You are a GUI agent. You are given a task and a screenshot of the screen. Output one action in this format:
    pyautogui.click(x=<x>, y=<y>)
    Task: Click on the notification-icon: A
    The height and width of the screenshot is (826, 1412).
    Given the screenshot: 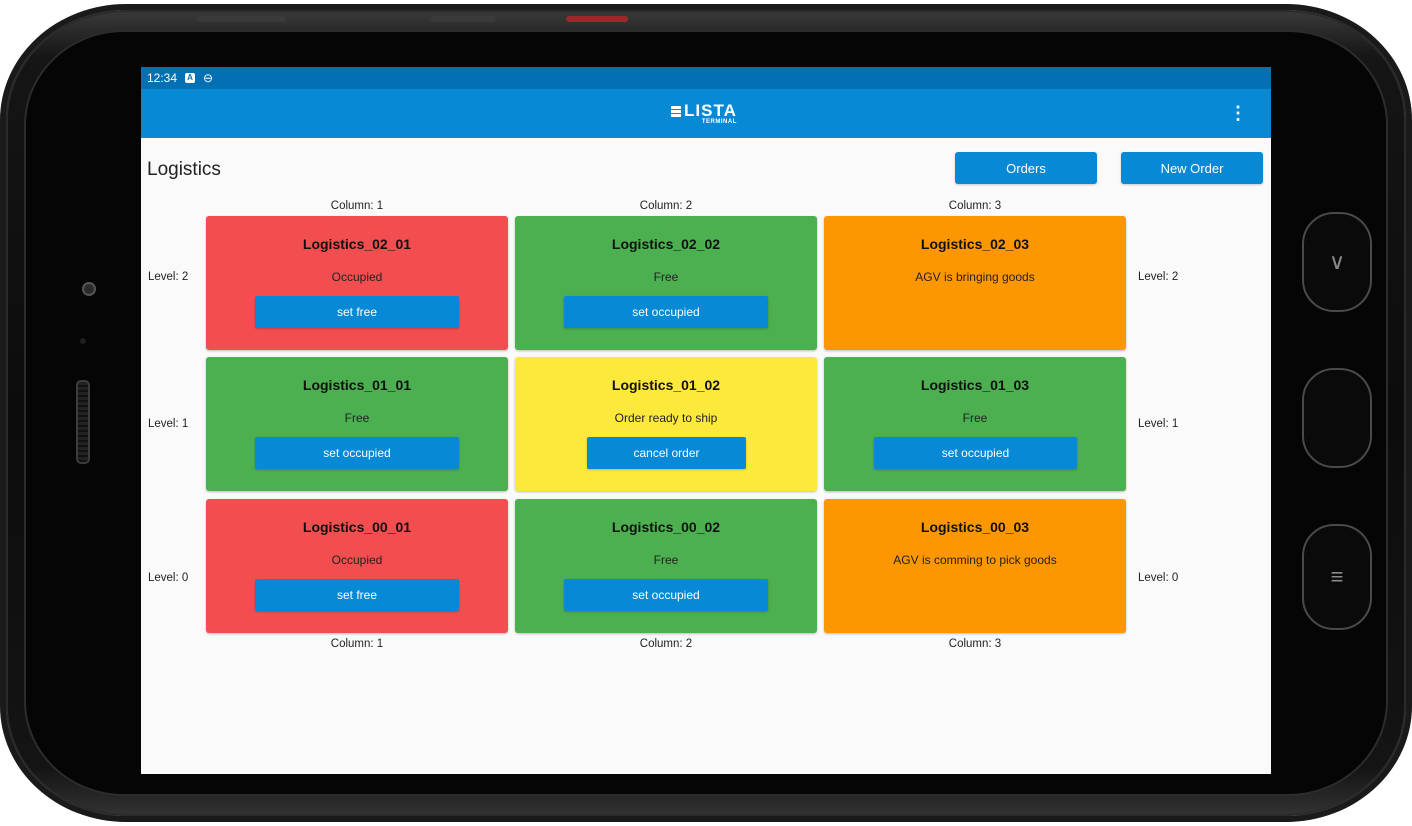 What is the action you would take?
    pyautogui.click(x=190, y=78)
    